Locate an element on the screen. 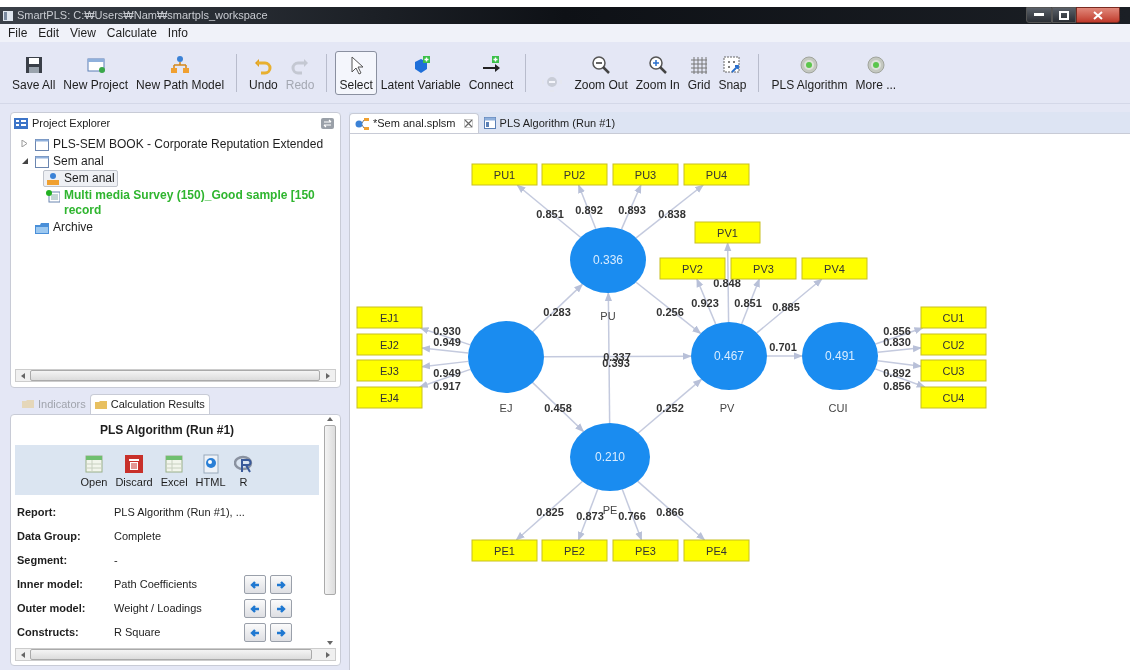 The width and height of the screenshot is (1130, 670). toolbar-button: New Project is located at coordinates (96, 72).